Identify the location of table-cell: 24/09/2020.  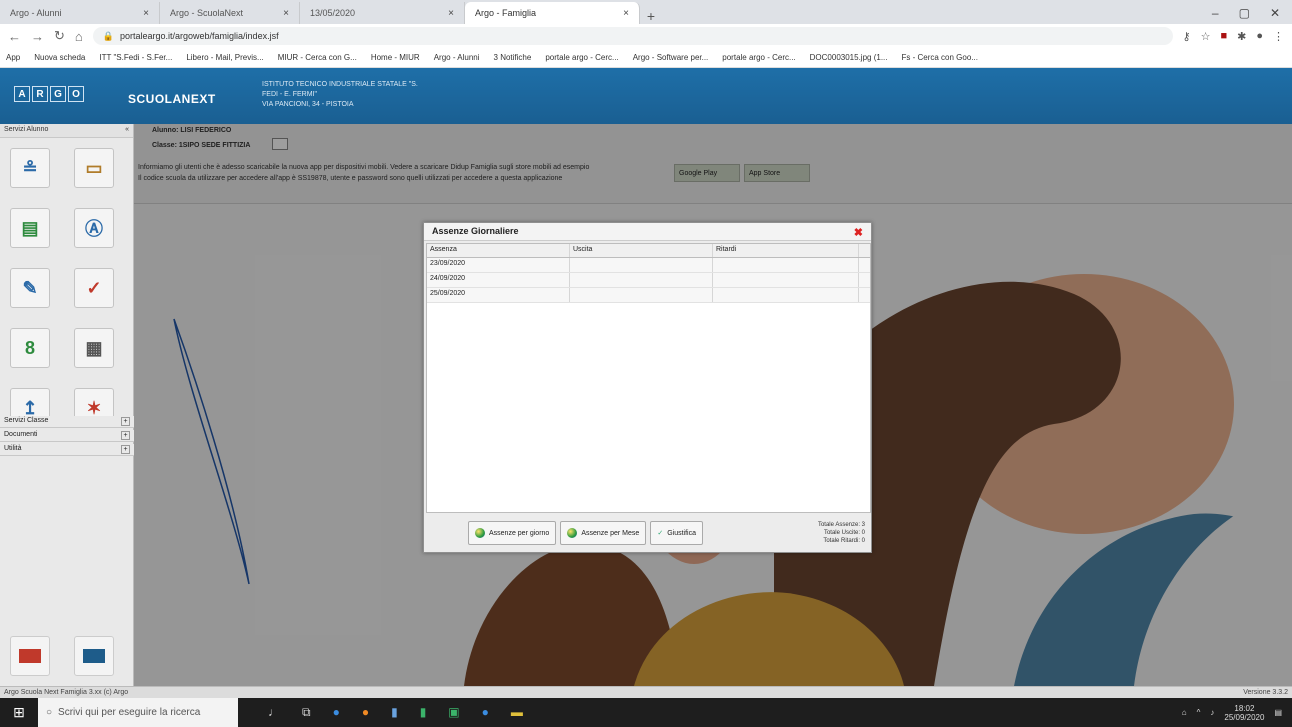
(498, 280).